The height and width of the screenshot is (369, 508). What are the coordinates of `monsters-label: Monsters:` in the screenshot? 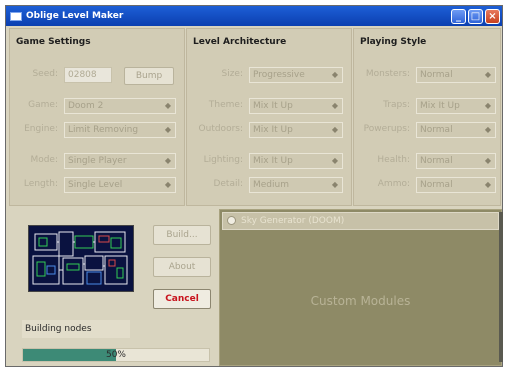 It's located at (387, 74).